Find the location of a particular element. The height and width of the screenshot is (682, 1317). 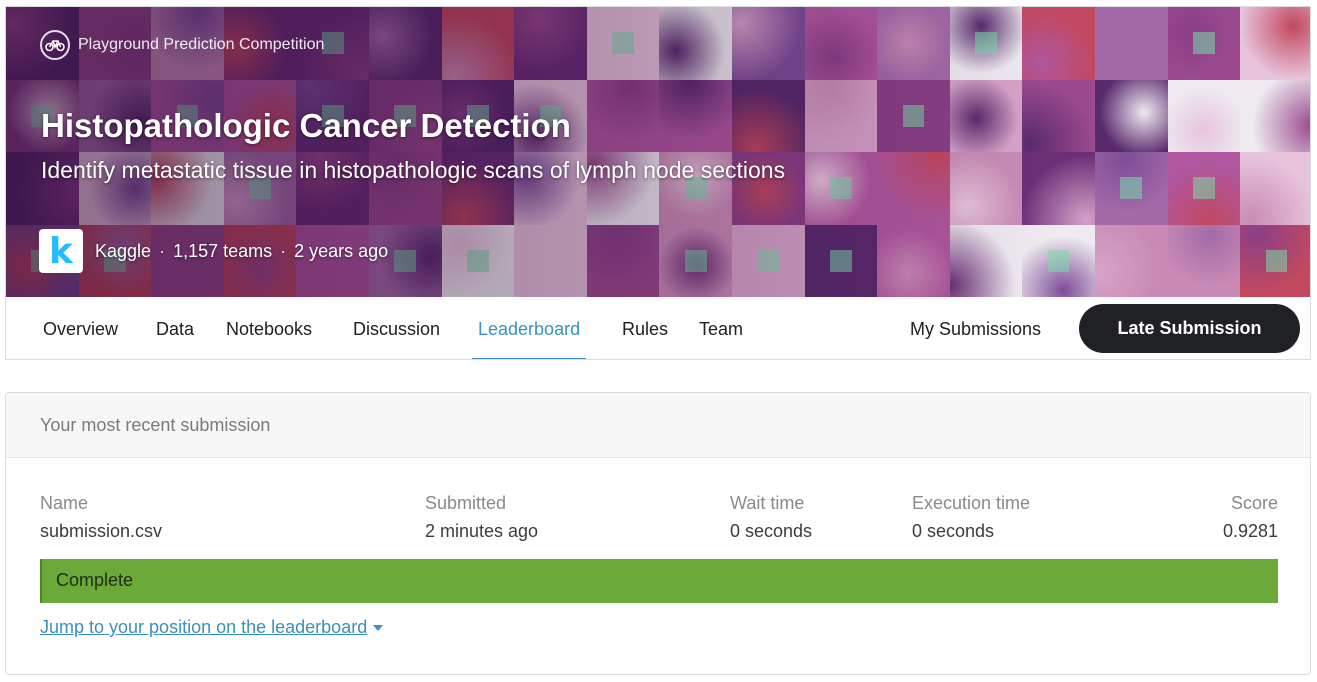

team-count: 1,157 teams is located at coordinates (223, 250).